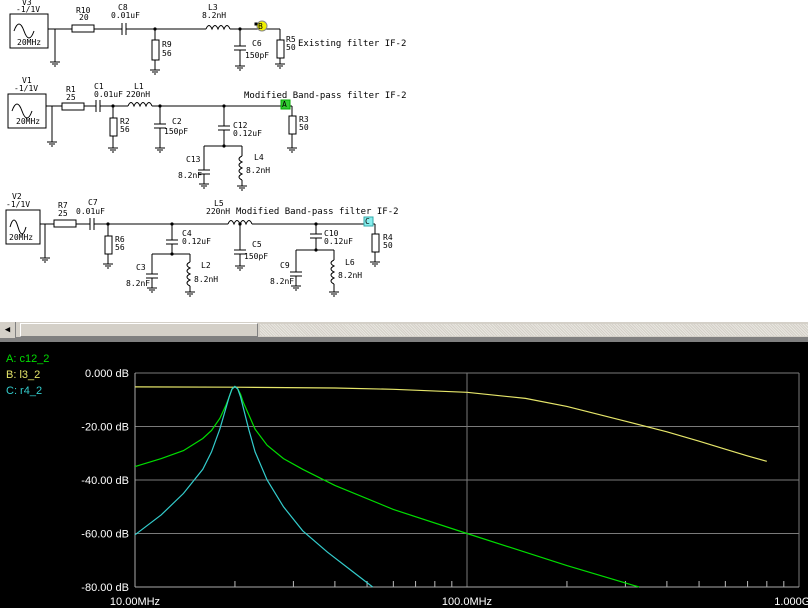 The width and height of the screenshot is (808, 612). I want to click on c7-value: 0.01uF, so click(90, 211).